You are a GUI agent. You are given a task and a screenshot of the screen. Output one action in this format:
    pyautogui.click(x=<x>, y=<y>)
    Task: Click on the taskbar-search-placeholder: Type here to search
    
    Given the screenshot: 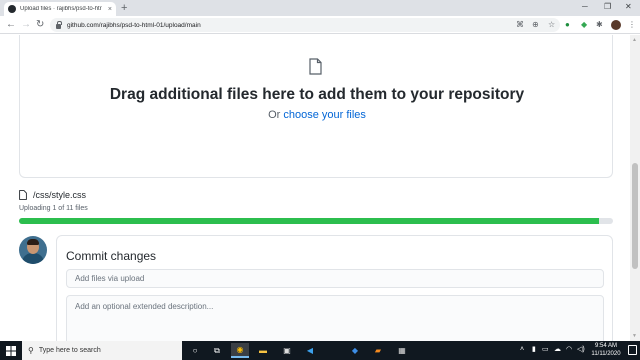 What is the action you would take?
    pyautogui.click(x=69, y=350)
    